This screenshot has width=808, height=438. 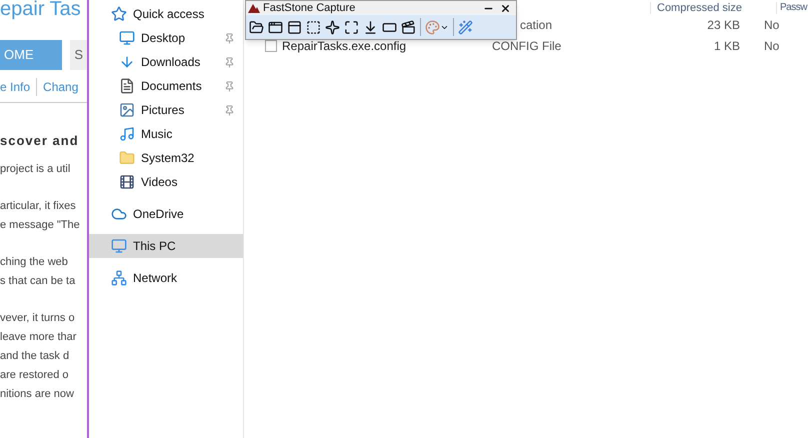 What do you see at coordinates (35, 375) in the screenshot?
I see `paragraph-line: are restored o` at bounding box center [35, 375].